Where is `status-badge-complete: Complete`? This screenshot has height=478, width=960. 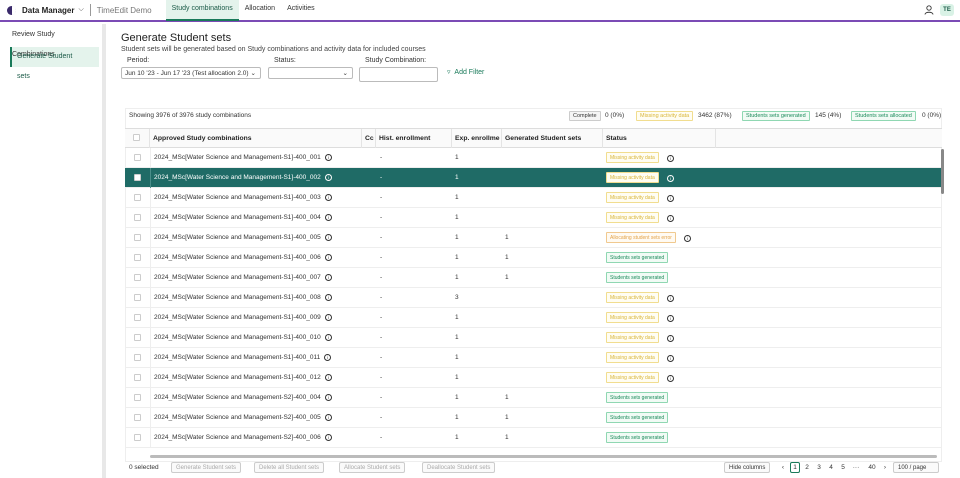
status-badge-complete: Complete is located at coordinates (585, 116).